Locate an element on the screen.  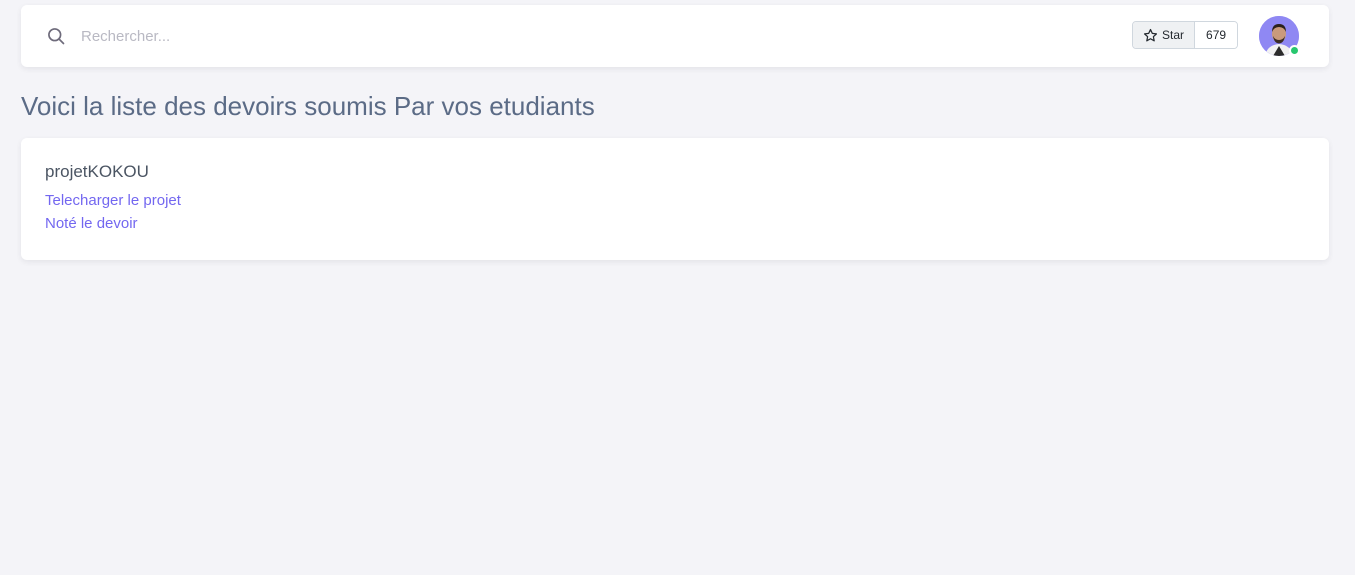
github-star-widget: Star 679 is located at coordinates (1185, 35).